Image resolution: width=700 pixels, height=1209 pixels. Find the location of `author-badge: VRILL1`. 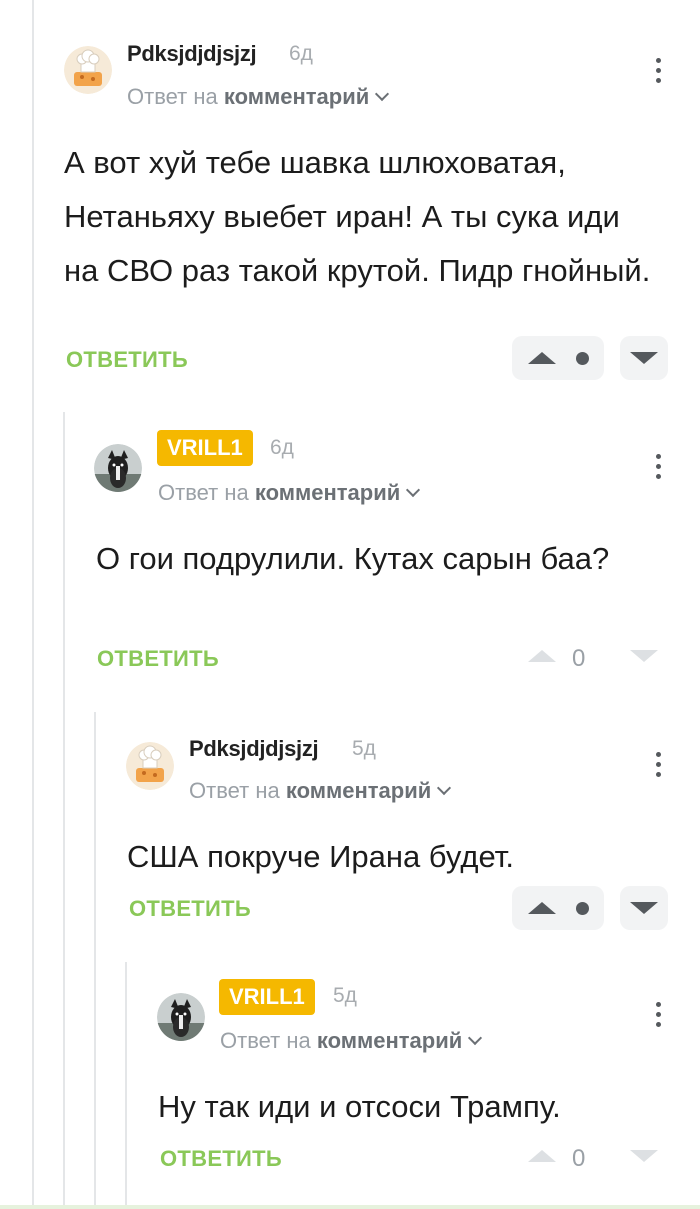

author-badge: VRILL1 is located at coordinates (267, 997).